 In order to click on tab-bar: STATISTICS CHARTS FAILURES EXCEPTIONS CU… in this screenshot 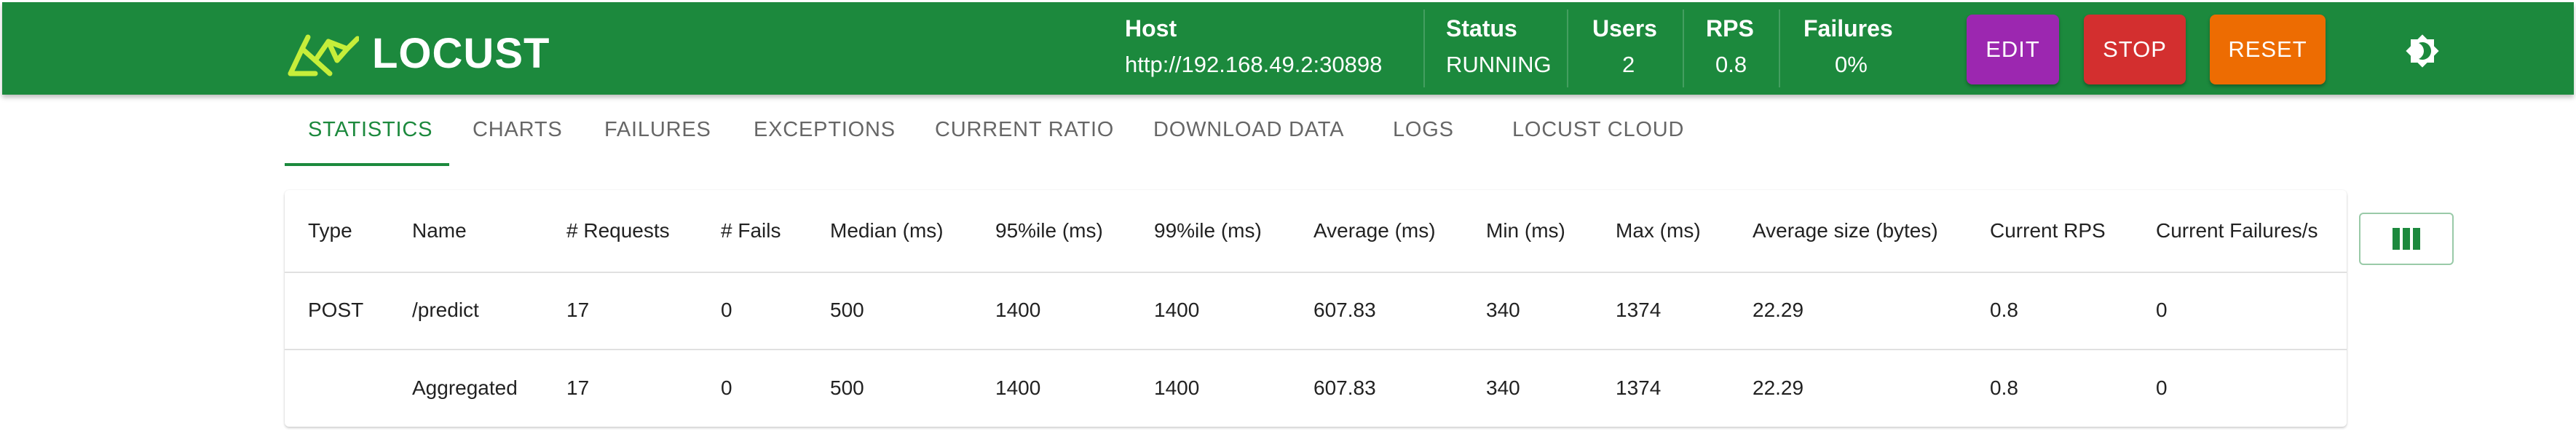, I will do `click(1027, 130)`.